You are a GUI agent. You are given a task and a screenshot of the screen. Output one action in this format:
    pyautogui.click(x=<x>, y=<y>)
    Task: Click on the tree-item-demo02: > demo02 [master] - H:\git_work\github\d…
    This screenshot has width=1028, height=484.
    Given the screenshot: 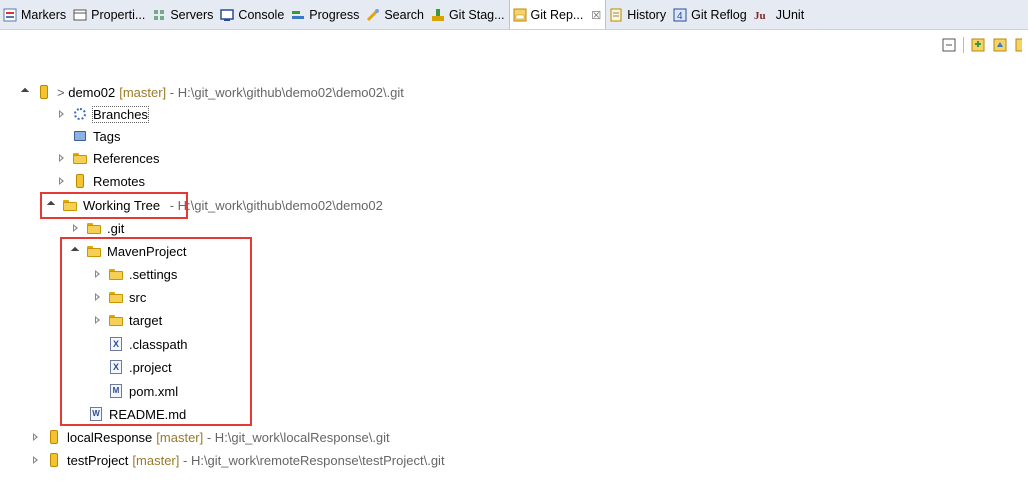 What is the action you would take?
    pyautogui.click(x=212, y=92)
    